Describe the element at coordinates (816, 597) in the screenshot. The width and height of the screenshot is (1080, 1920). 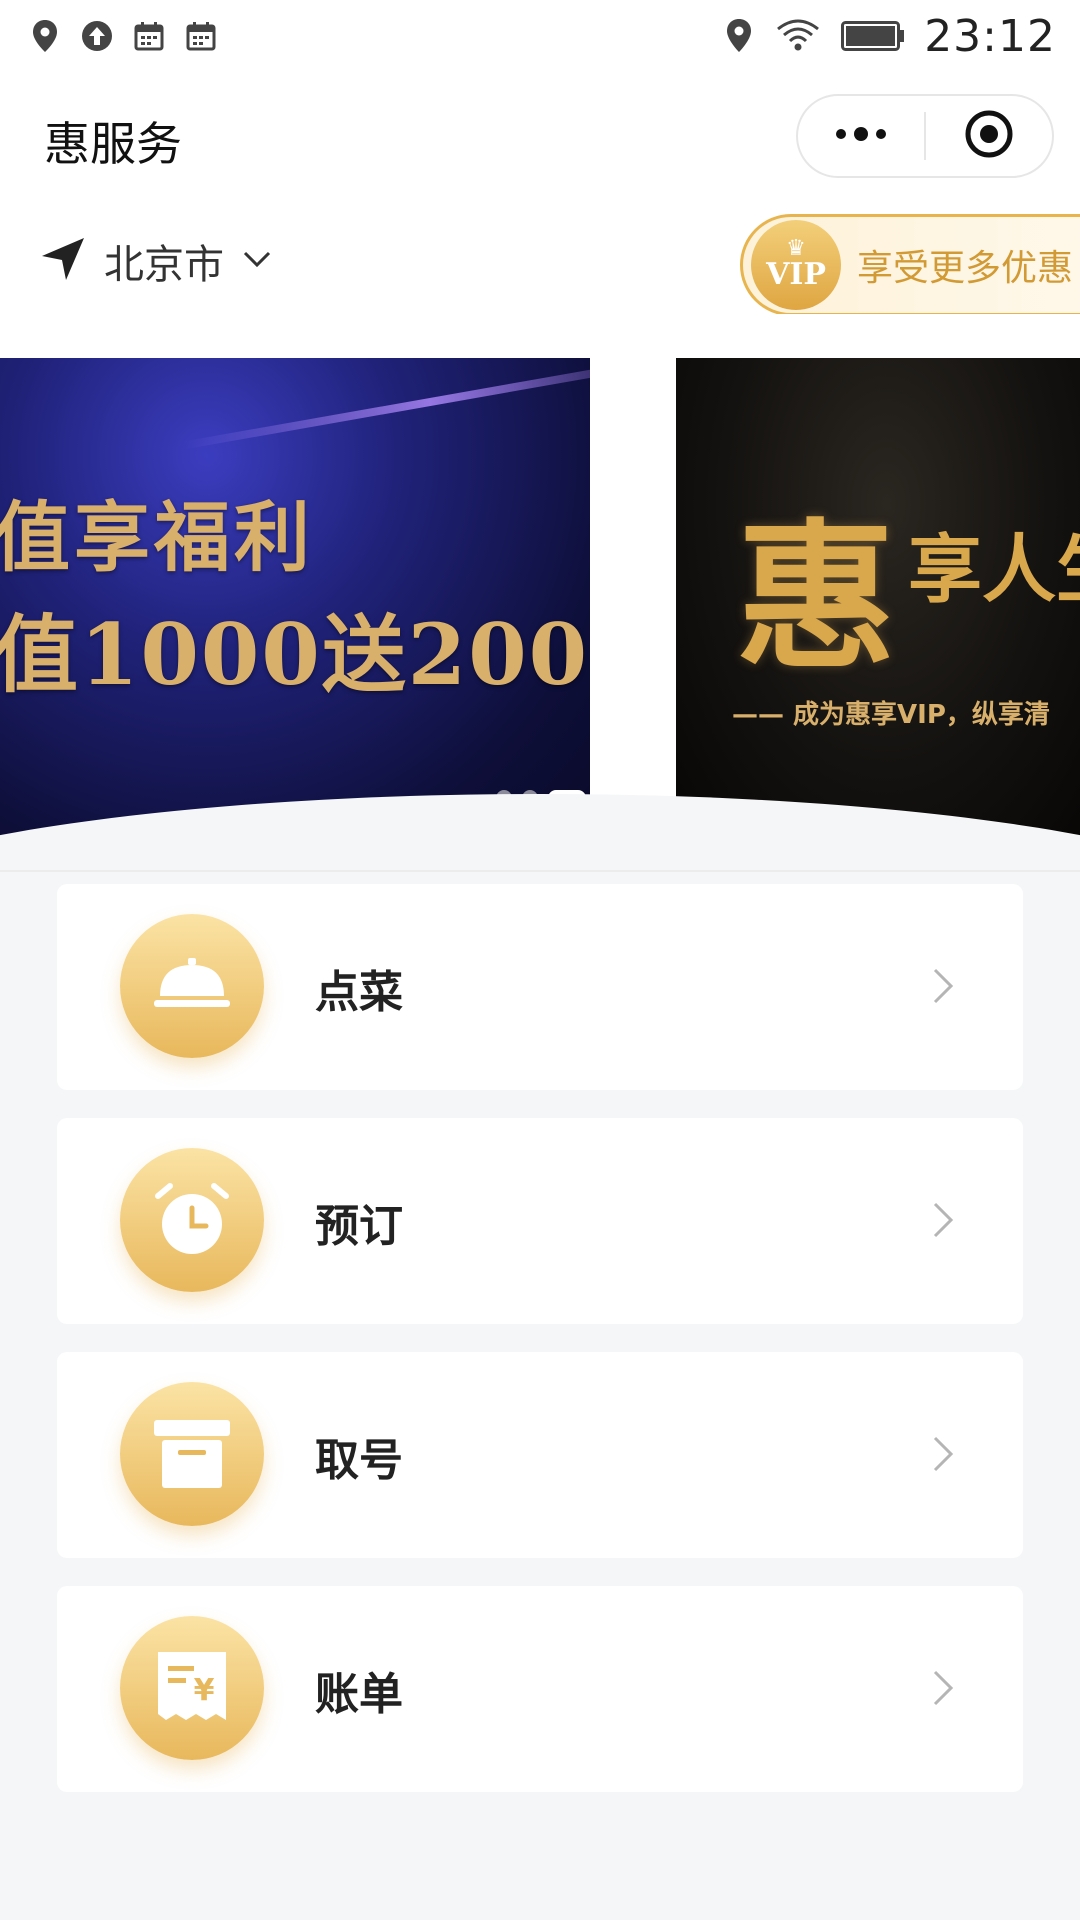
I see `banner-big-character: 惠` at that location.